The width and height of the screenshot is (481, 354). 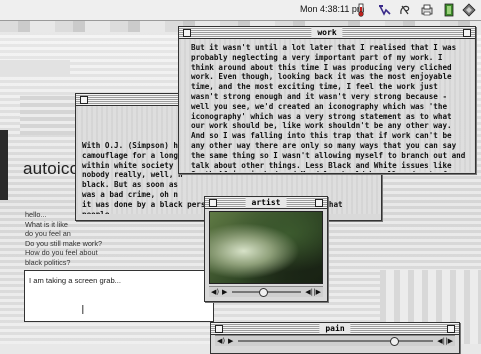 What do you see at coordinates (83, 310) in the screenshot?
I see `text-cursor-icon: I` at bounding box center [83, 310].